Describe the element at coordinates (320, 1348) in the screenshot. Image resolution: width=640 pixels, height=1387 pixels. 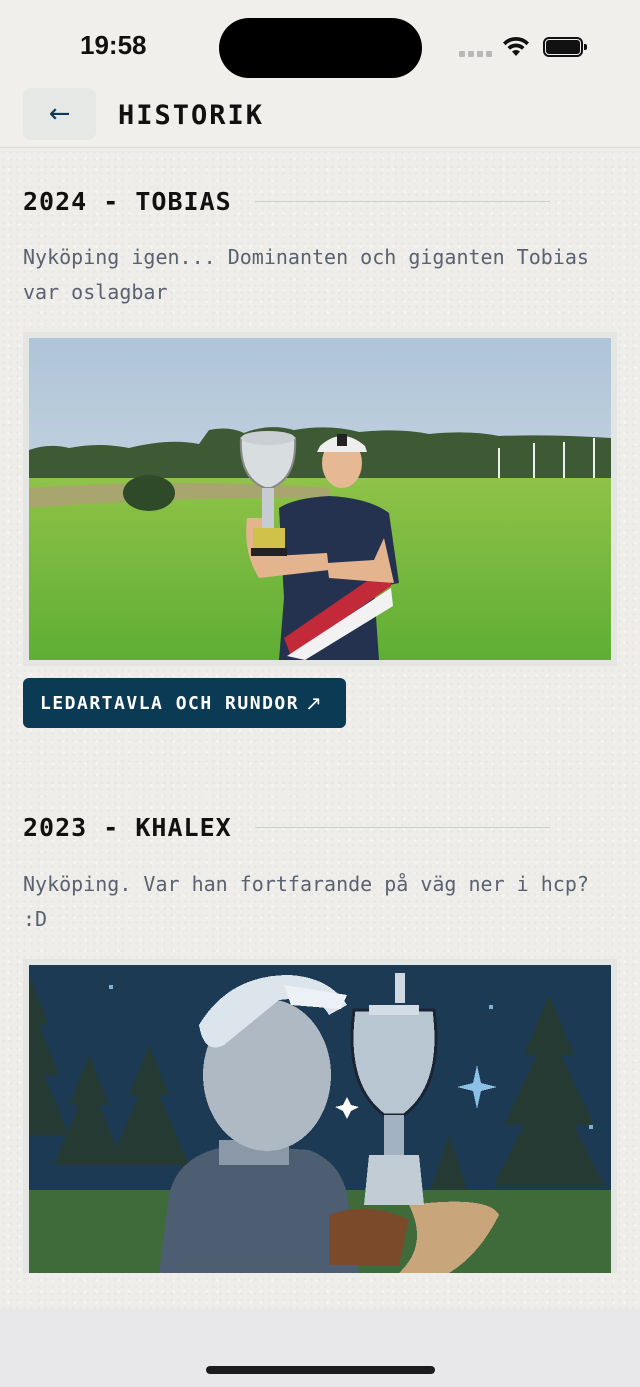
I see `bottom-safe-area` at that location.